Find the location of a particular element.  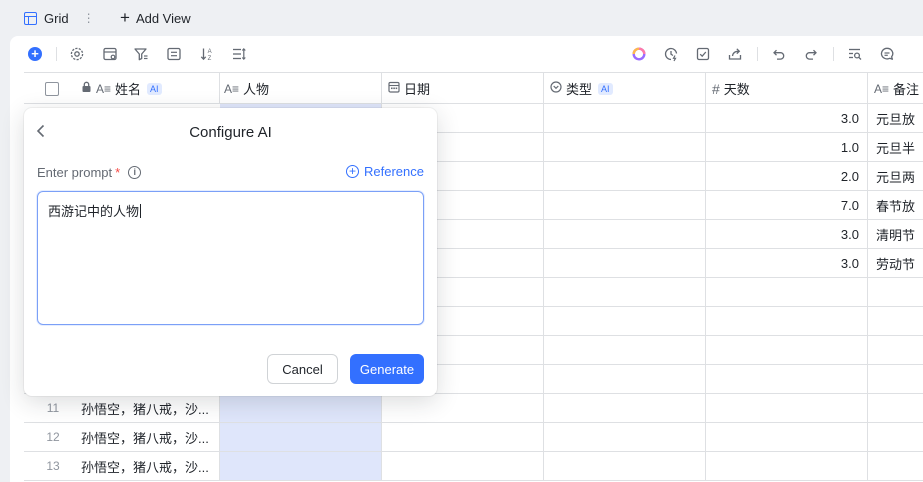

column-name: 类型 is located at coordinates (579, 89).